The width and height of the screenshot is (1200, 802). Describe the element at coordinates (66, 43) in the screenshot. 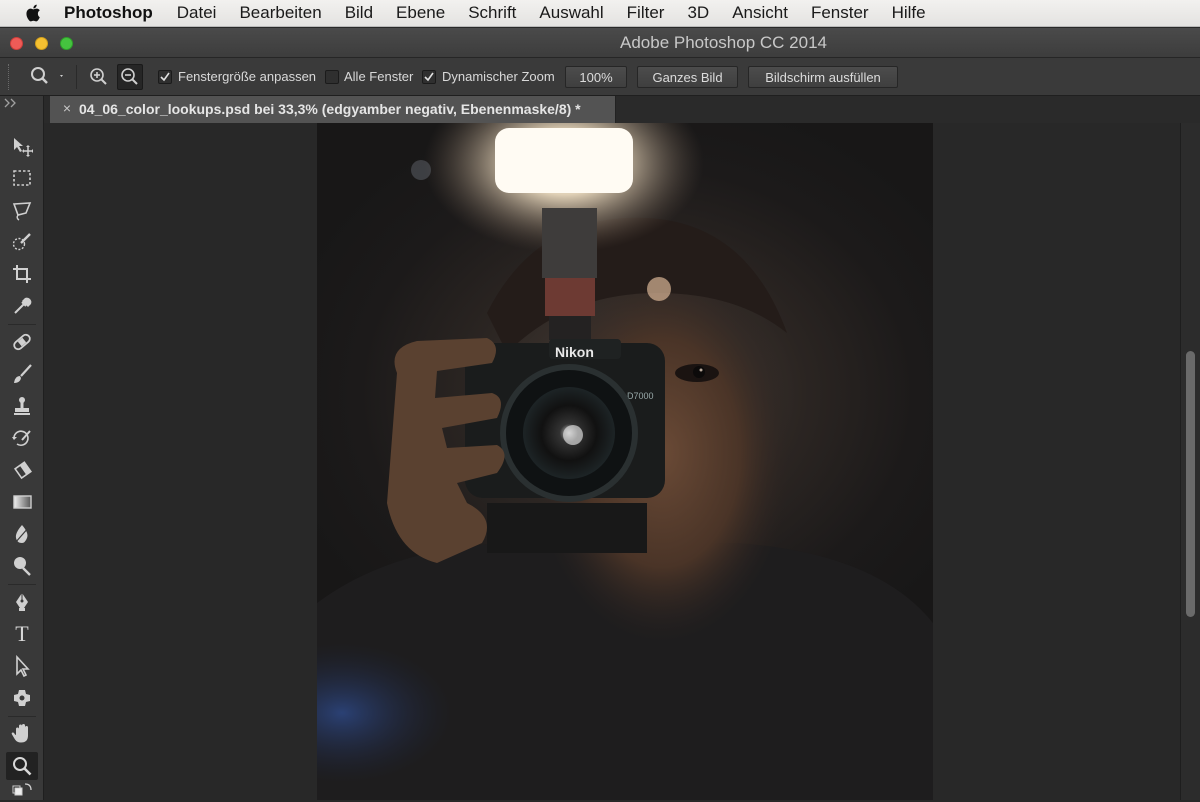

I see `window-zoom-button` at that location.